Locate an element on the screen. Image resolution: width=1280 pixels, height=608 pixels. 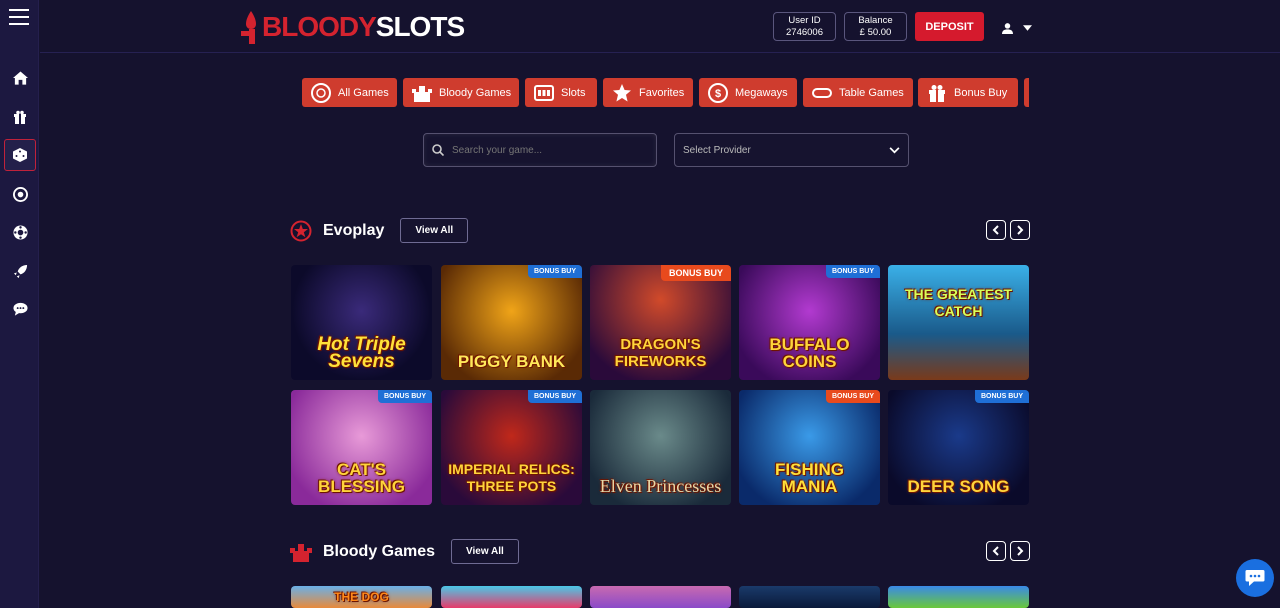
category-label: Megaways is located at coordinates (761, 92).